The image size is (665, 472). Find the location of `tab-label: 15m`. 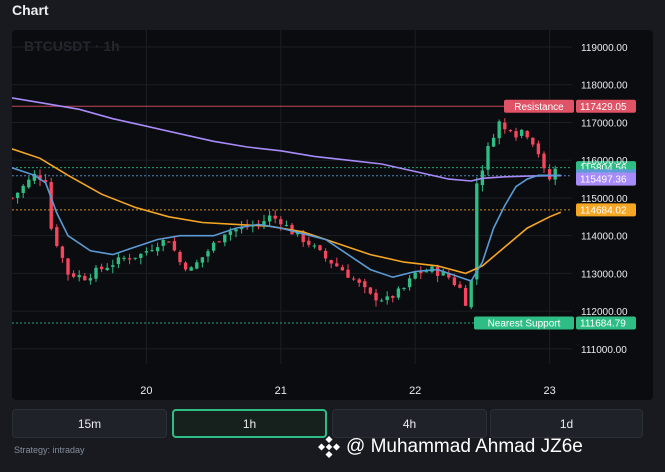

tab-label: 15m is located at coordinates (89, 423).